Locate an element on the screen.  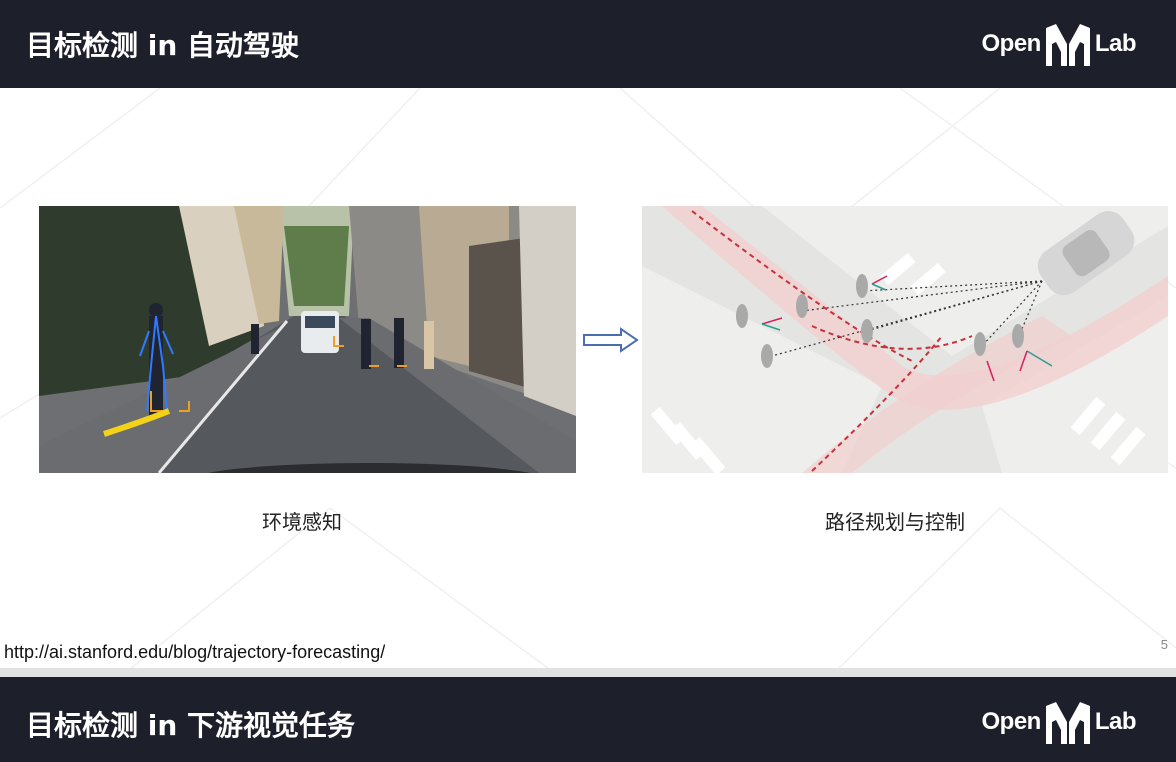
page-number: 5 is located at coordinates (1164, 644).